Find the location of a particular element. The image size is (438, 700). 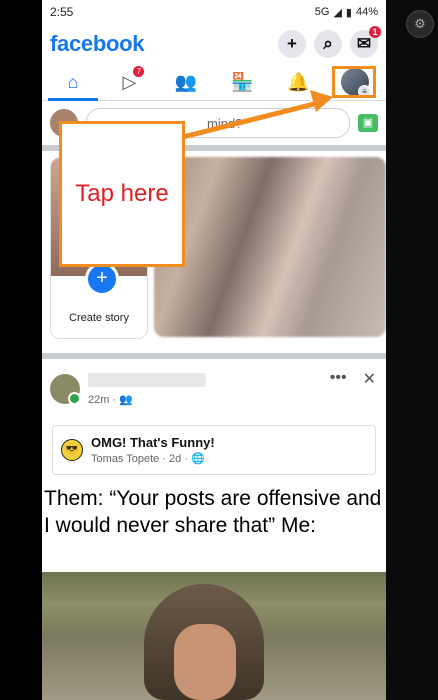

search-icon: ⌕ is located at coordinates (328, 44).